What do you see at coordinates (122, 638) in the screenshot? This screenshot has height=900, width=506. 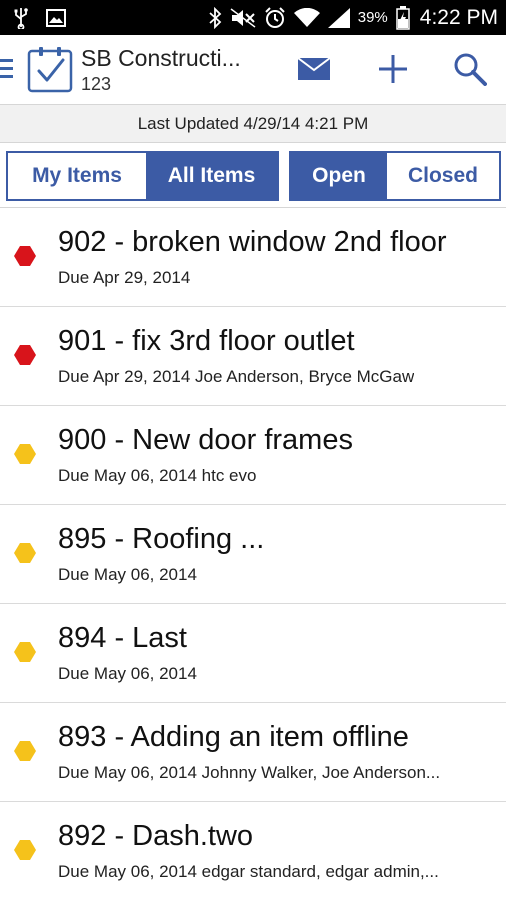 I see `item-title: 894 - Last` at bounding box center [122, 638].